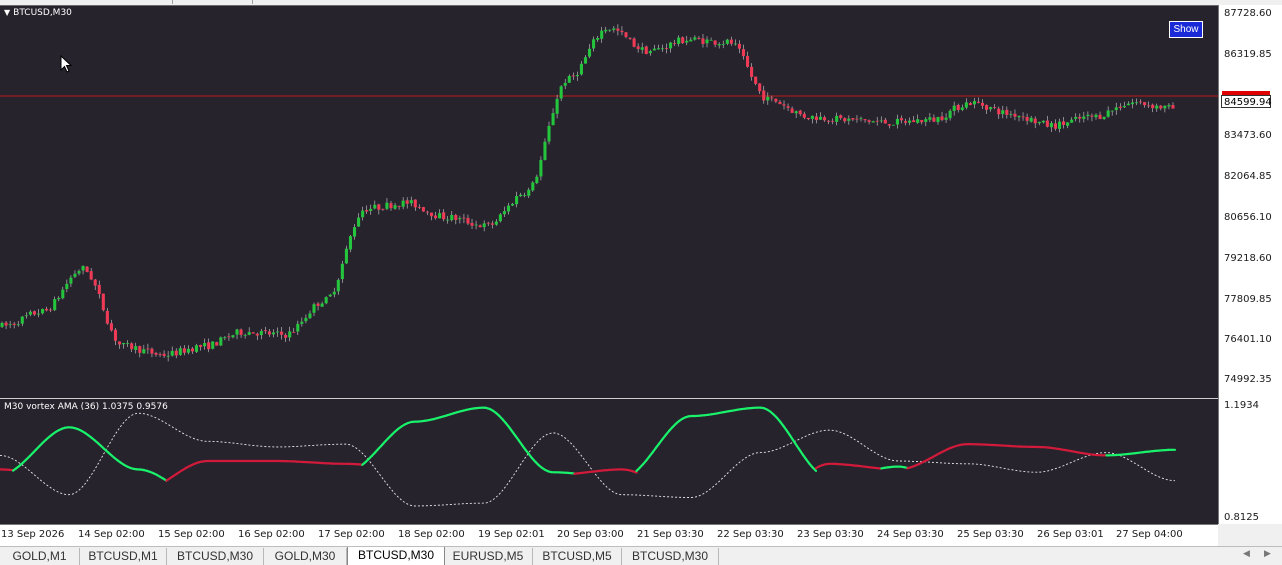 This screenshot has height=565, width=1282. What do you see at coordinates (670, 556) in the screenshot?
I see `tab-btcusd-m30-2: BTCUSD,M30` at bounding box center [670, 556].